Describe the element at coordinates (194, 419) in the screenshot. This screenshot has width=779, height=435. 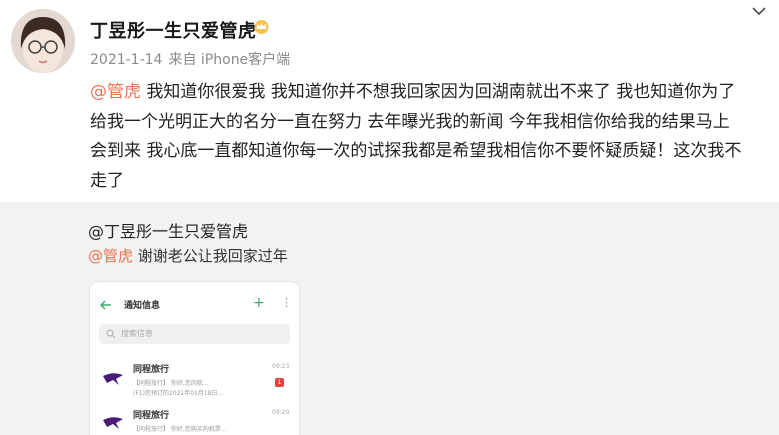
I see `screenshot-list-item: 同程旅行 【同程旅行】 你好,您购买的机票... 09:20` at that location.